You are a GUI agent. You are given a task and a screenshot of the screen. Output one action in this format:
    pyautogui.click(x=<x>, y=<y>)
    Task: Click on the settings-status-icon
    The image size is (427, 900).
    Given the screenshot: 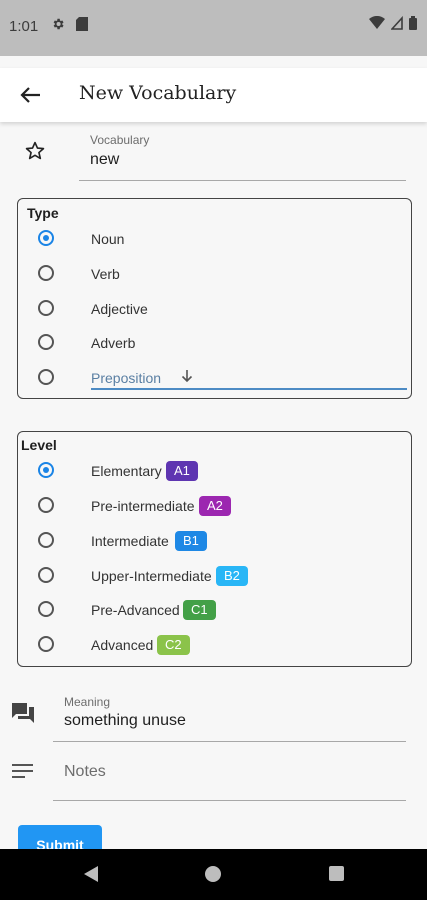 What is the action you would take?
    pyautogui.click(x=58, y=24)
    